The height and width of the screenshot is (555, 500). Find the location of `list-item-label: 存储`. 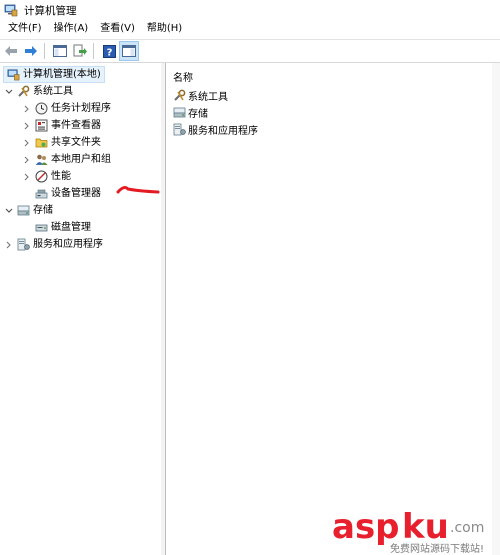

list-item-label: 存储 is located at coordinates (198, 114).